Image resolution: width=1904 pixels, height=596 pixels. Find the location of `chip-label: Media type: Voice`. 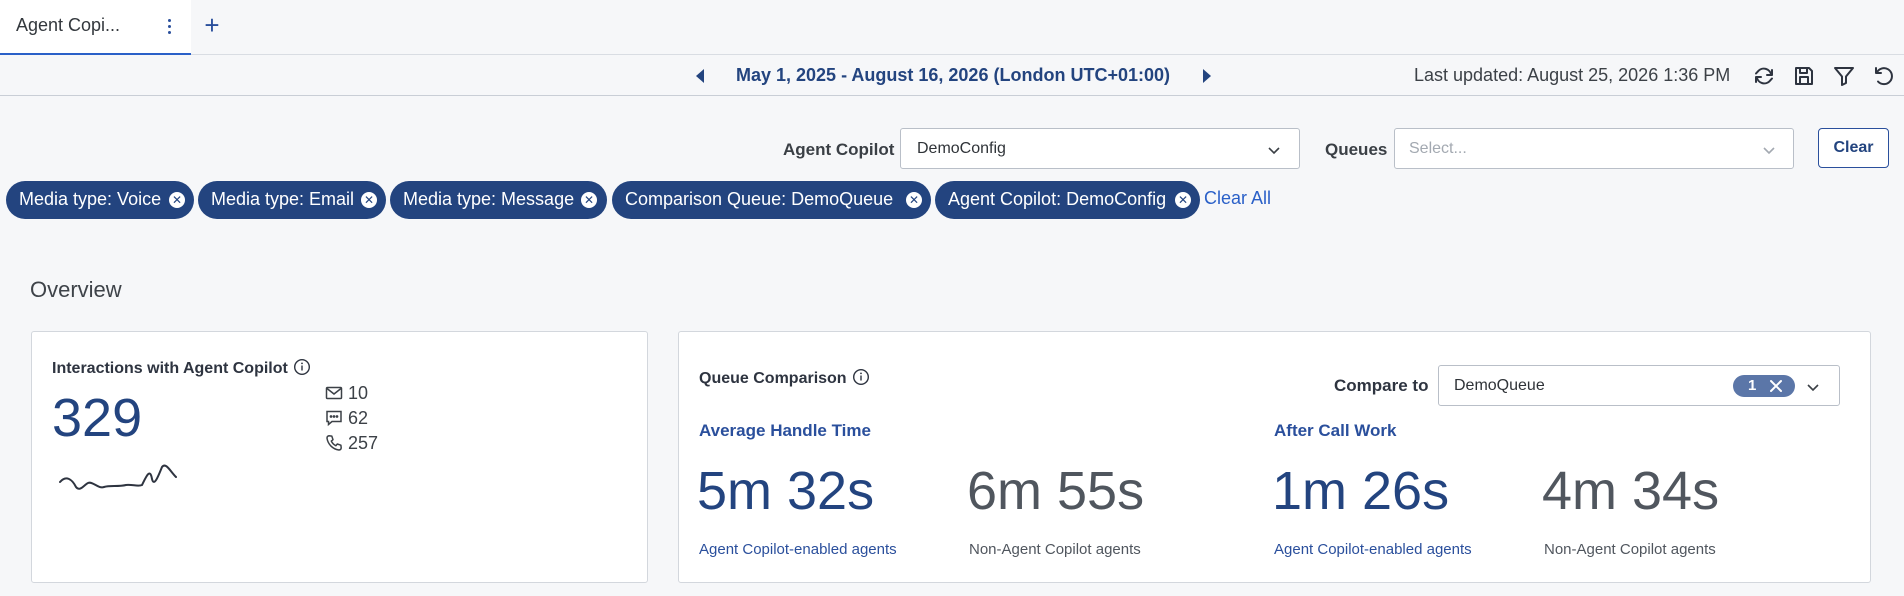

chip-label: Media type: Voice is located at coordinates (90, 199).